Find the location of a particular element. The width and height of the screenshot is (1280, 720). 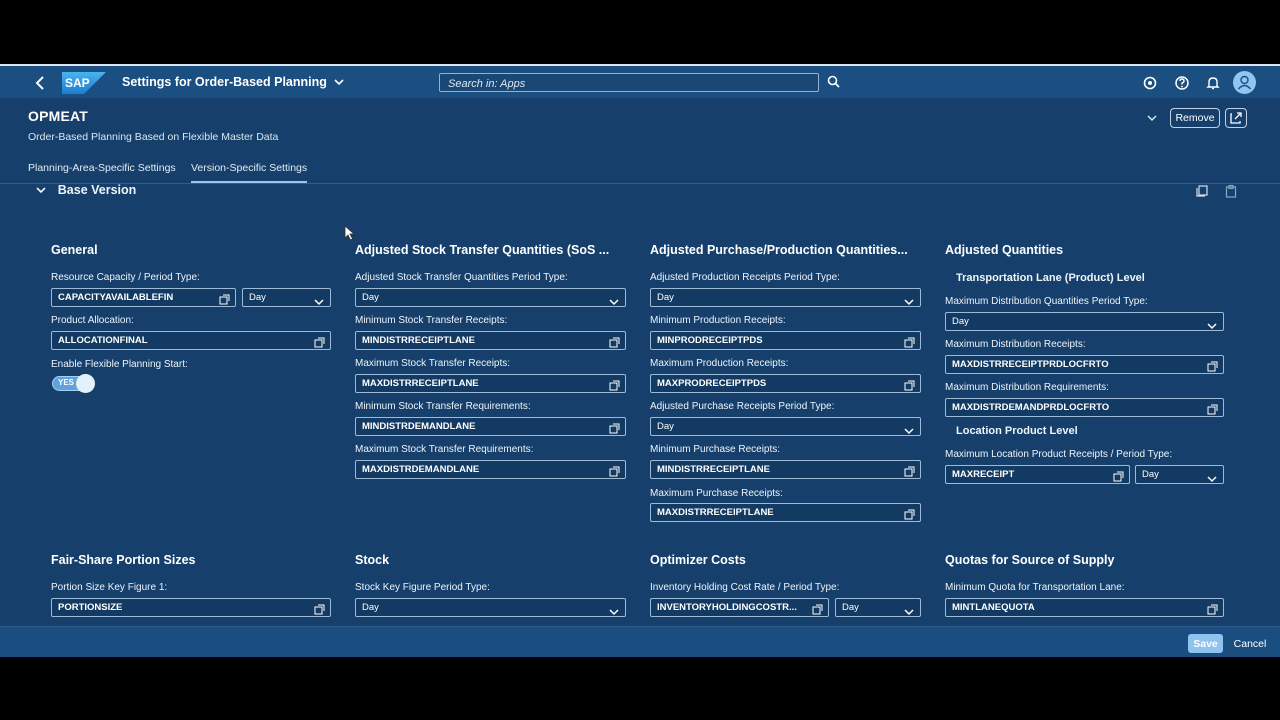

lane-level-heading: Transportation Lane (Product) Level is located at coordinates (1050, 278).